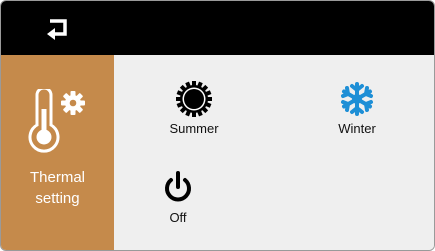 The width and height of the screenshot is (435, 251). I want to click on thermal-setting-icons, so click(57, 122).